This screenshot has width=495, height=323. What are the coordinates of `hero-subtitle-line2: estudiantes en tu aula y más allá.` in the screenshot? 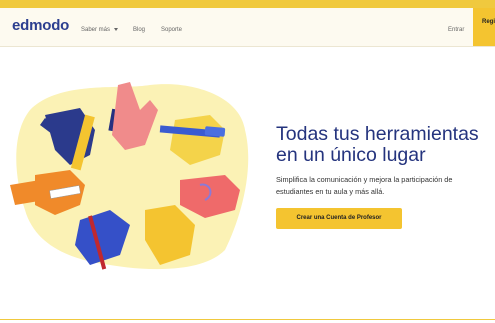 It's located at (330, 191).